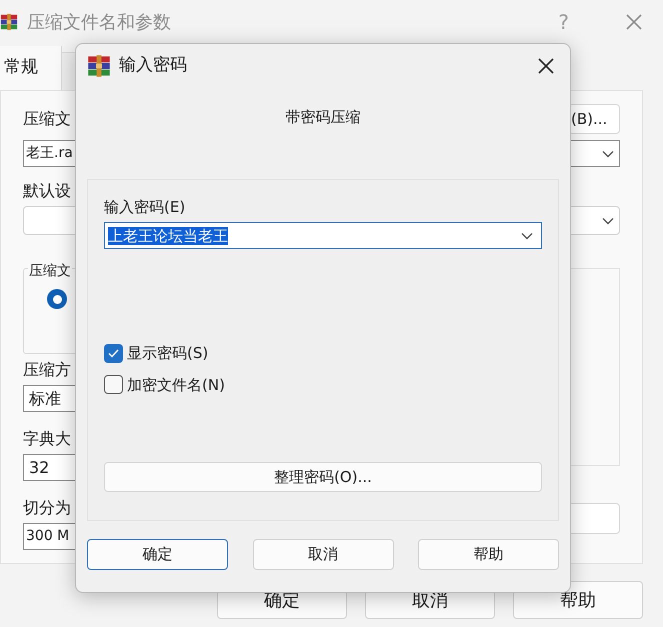  What do you see at coordinates (176, 385) in the screenshot?
I see `checkbox-label: 加密文件名(N)` at bounding box center [176, 385].